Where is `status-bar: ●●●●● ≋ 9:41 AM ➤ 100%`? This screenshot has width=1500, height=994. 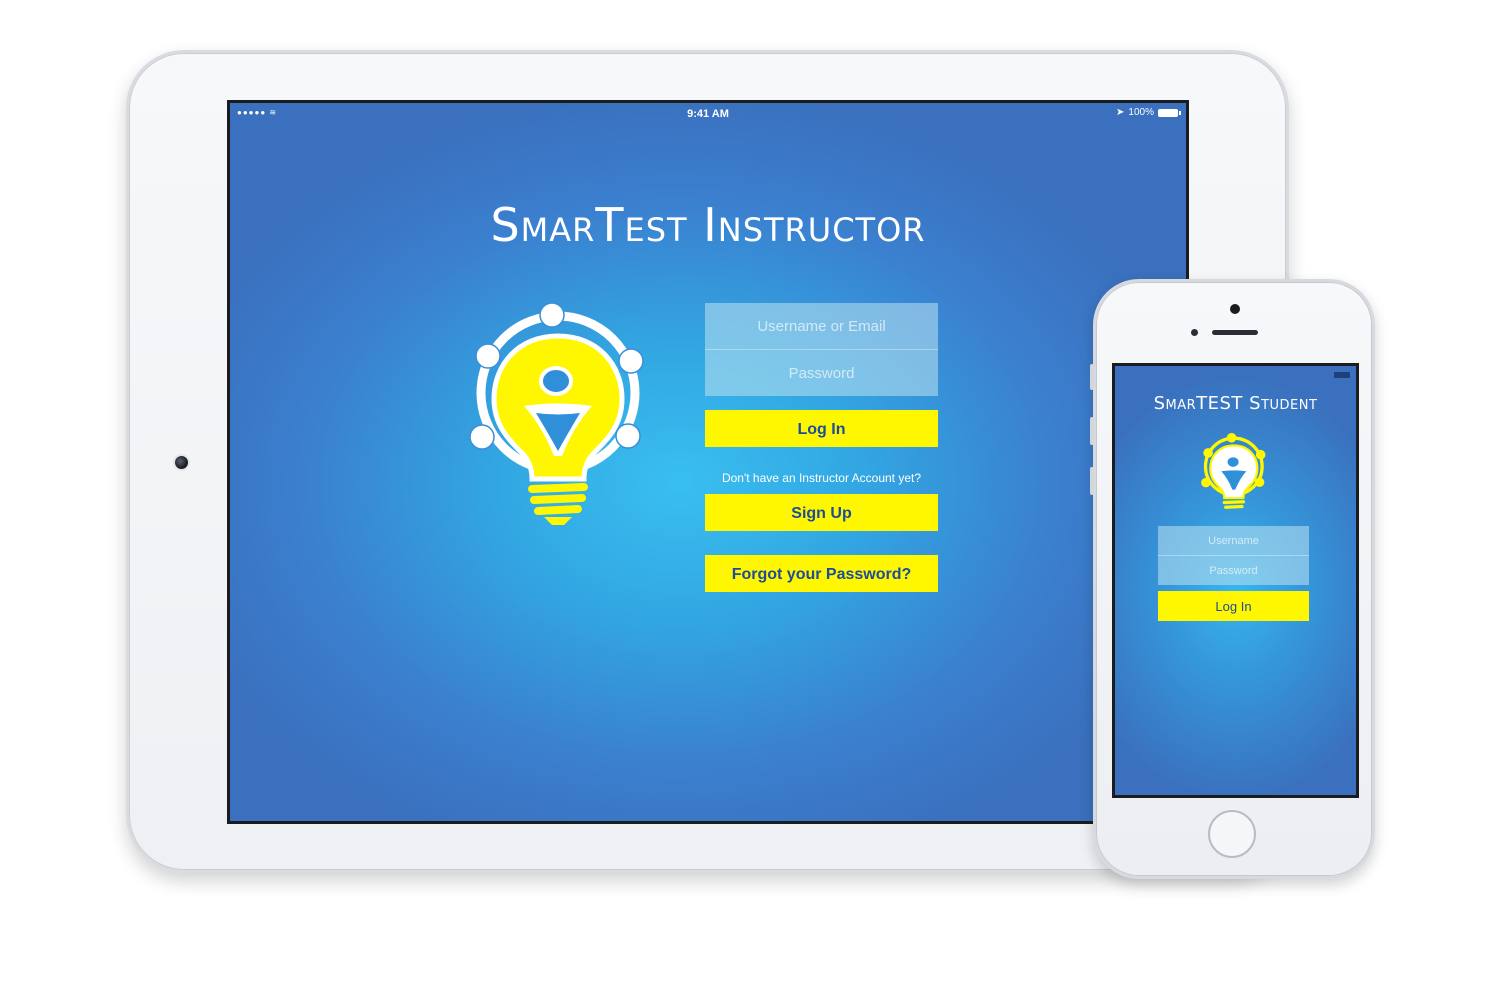 status-bar: ●●●●● ≋ 9:41 AM ➤ 100% is located at coordinates (708, 114).